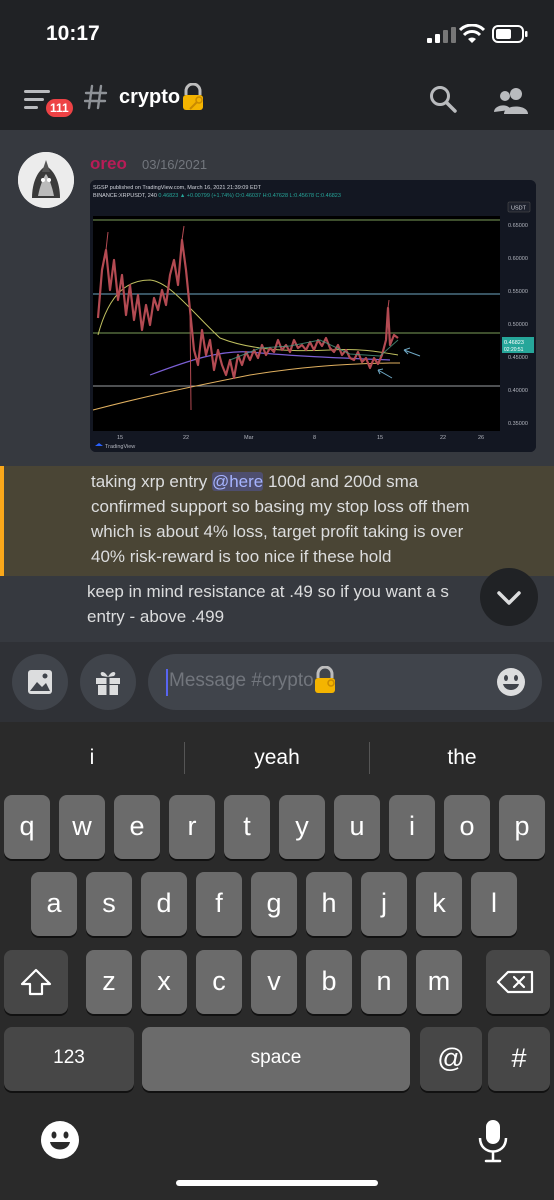 The image size is (554, 1200). I want to click on message-composer: Message #crypto, so click(277, 682).